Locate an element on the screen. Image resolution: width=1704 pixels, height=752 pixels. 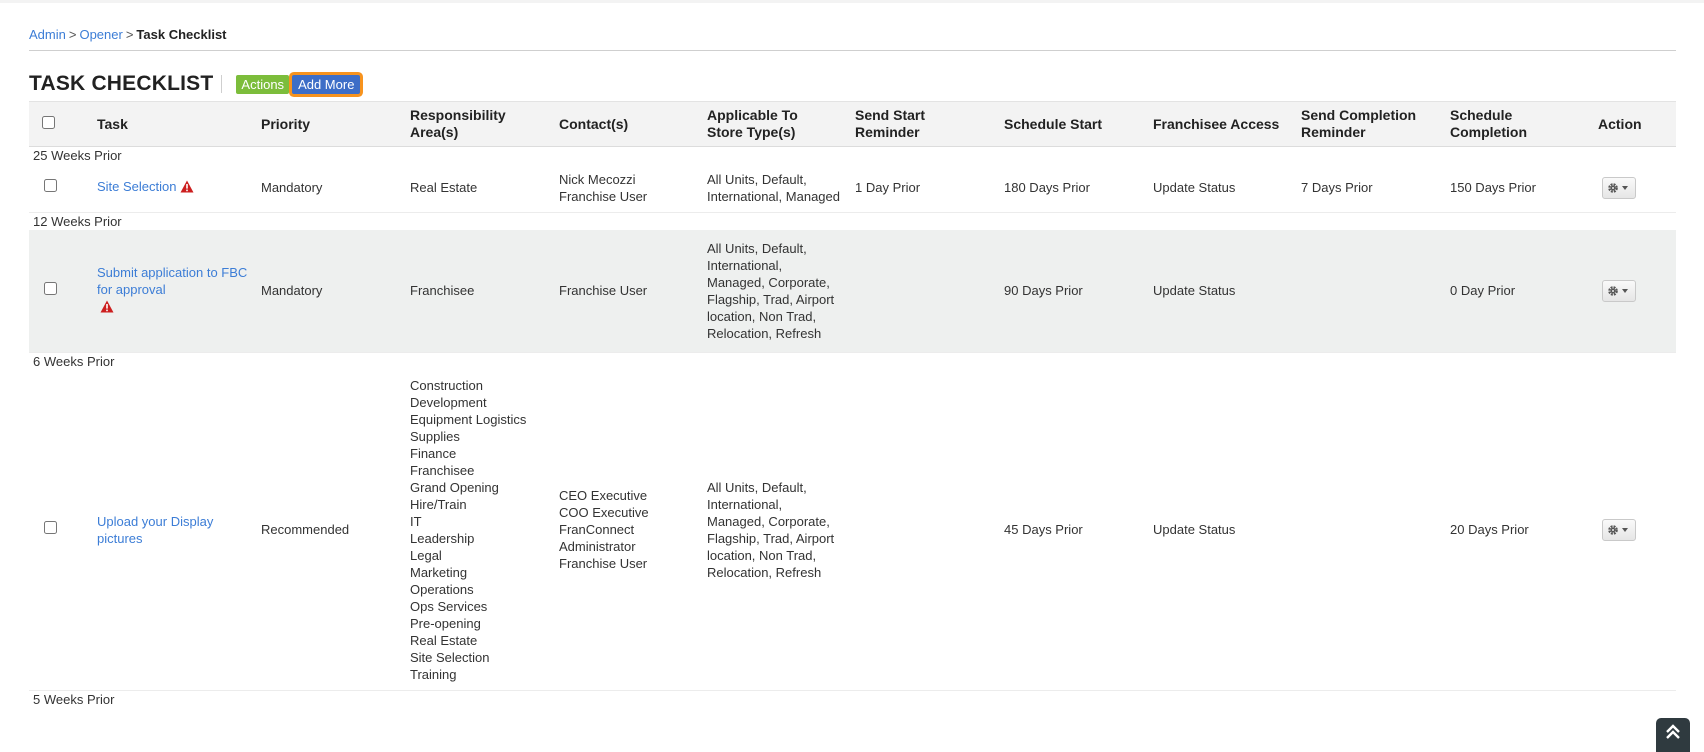
responsibility-item: Ops Services is located at coordinates (449, 606).